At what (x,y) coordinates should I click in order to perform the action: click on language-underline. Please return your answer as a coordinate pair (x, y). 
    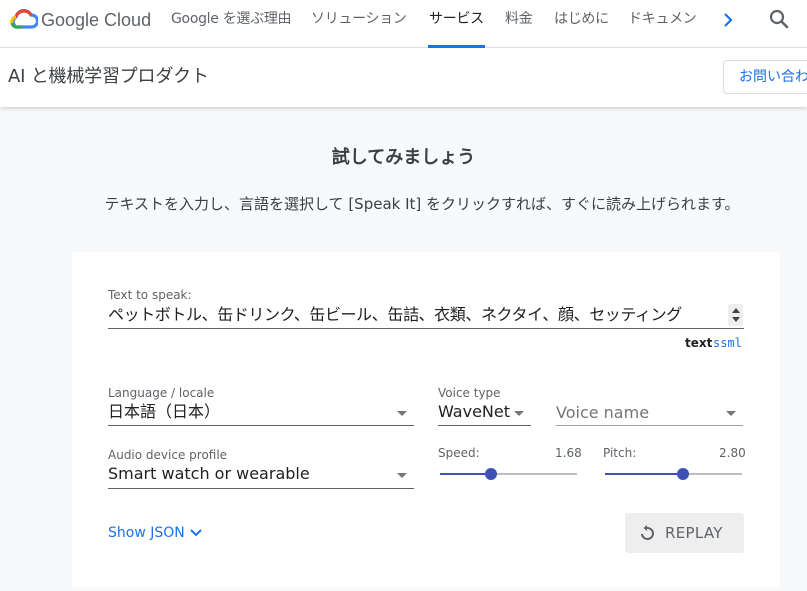
    Looking at the image, I should click on (261, 425).